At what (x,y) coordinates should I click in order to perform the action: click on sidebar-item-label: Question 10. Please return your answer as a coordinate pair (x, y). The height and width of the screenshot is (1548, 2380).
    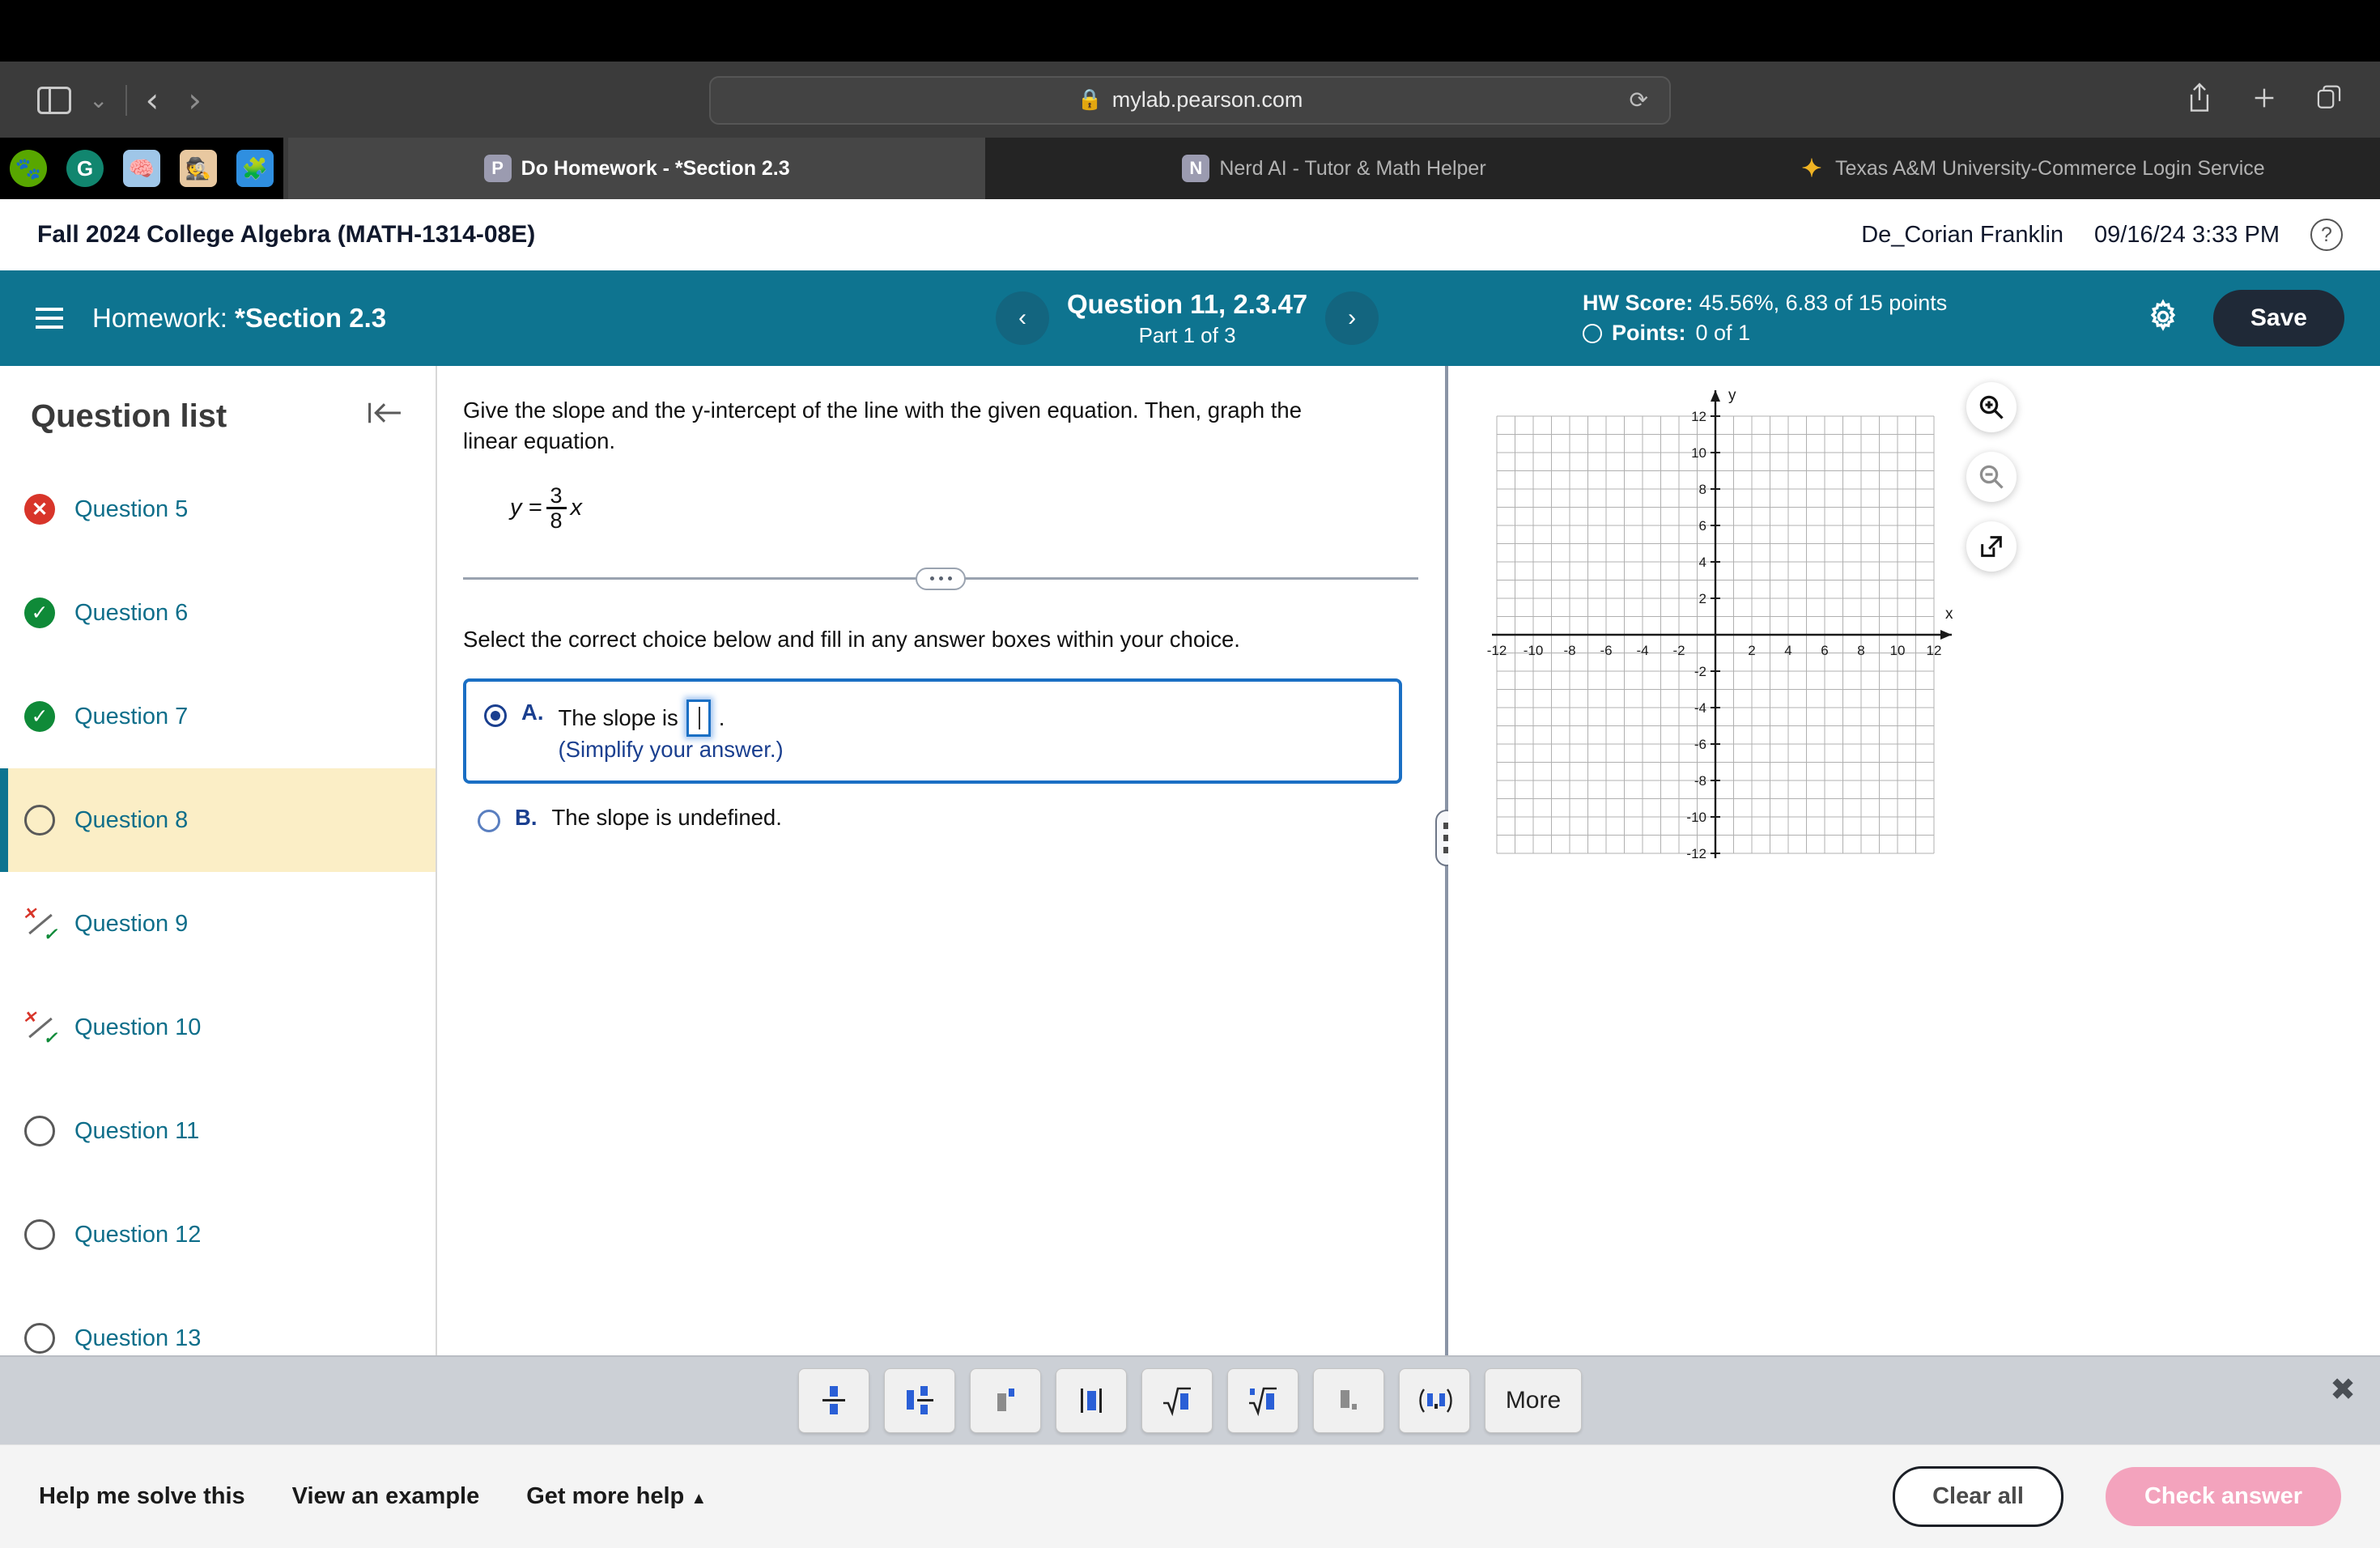
    Looking at the image, I should click on (138, 1027).